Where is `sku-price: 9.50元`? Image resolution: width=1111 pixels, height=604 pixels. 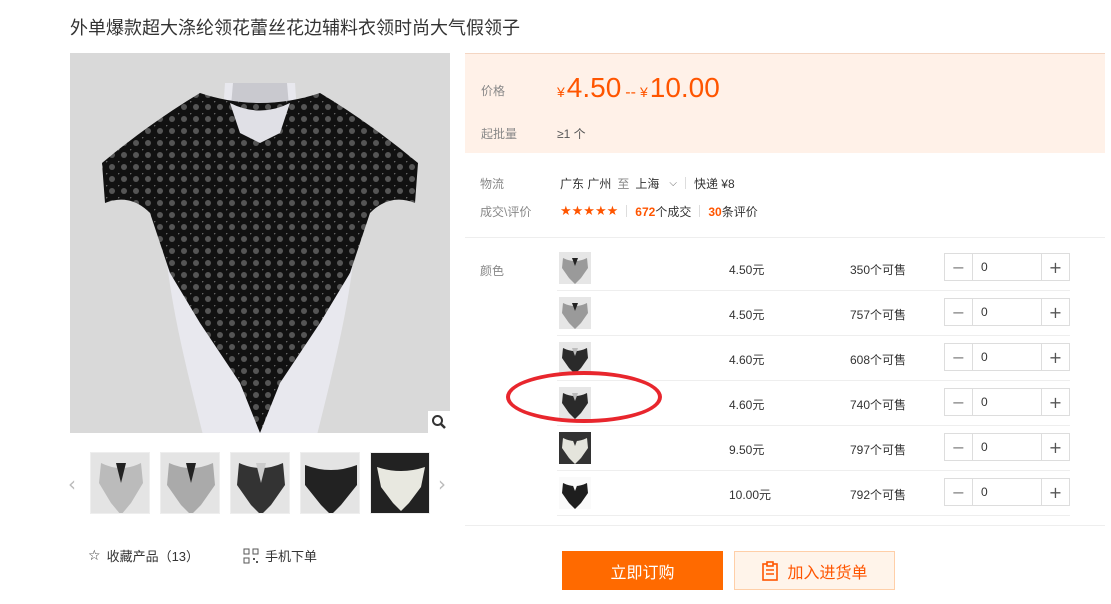 sku-price: 9.50元 is located at coordinates (747, 450).